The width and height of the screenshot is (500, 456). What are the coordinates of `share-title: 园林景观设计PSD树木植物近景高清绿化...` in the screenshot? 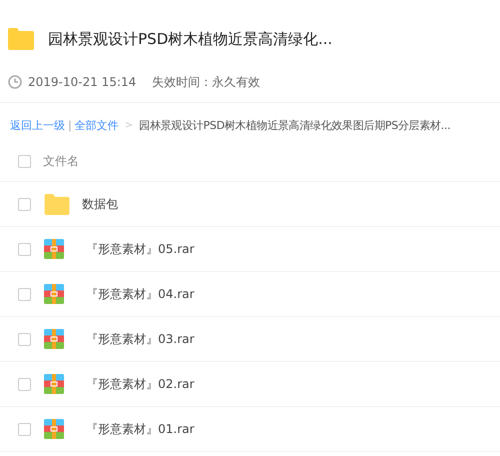 It's located at (190, 39).